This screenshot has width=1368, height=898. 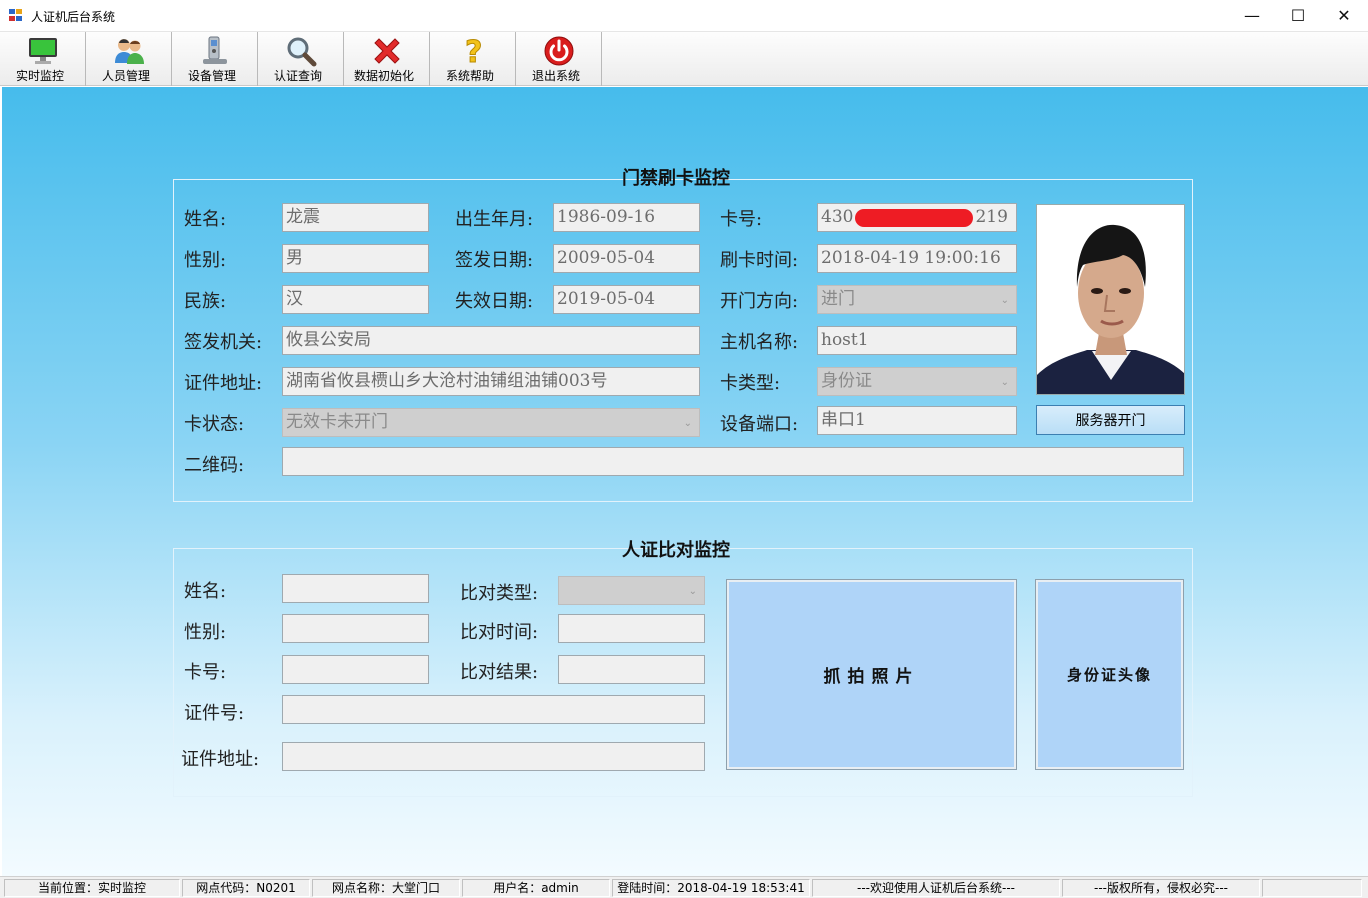 What do you see at coordinates (16, 15) in the screenshot?
I see `app-icon` at bounding box center [16, 15].